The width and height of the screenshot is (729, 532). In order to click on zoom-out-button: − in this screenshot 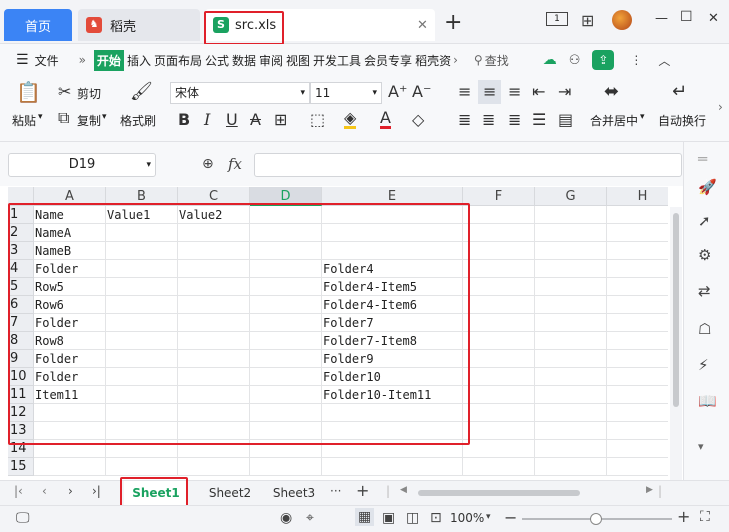, I will do `click(510, 517)`.